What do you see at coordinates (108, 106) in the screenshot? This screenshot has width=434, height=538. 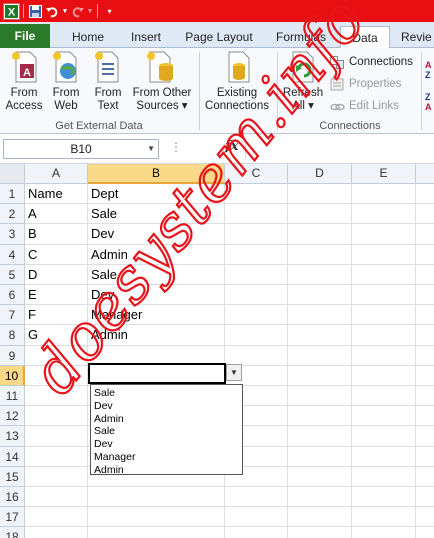 I see `from-text-line2: Text` at bounding box center [108, 106].